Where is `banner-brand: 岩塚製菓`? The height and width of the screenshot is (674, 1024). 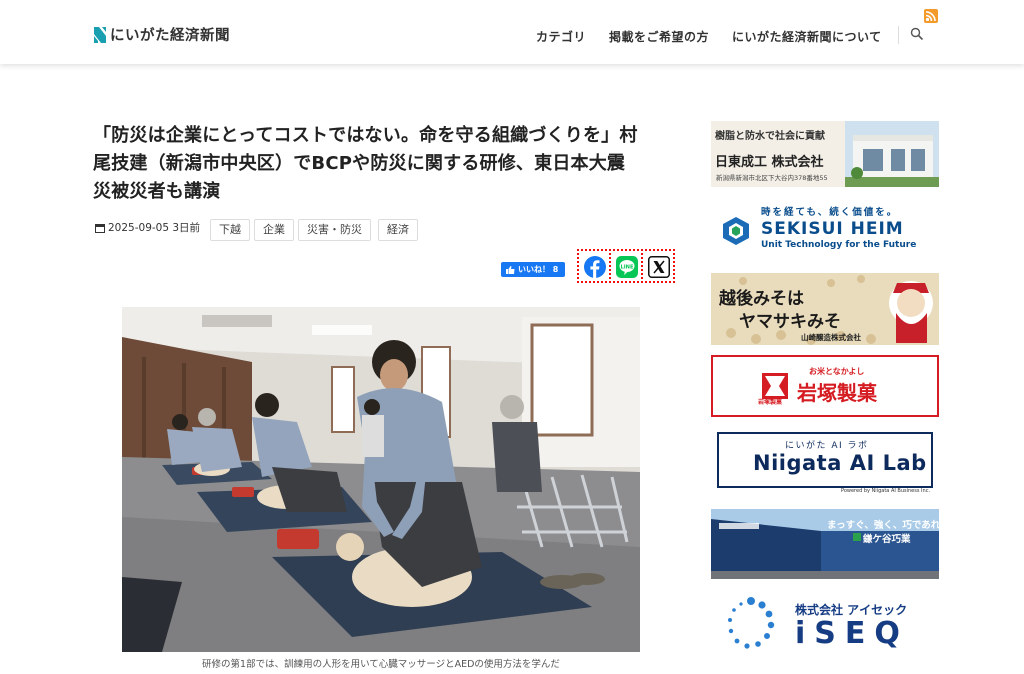
banner-brand: 岩塚製菓 is located at coordinates (837, 393).